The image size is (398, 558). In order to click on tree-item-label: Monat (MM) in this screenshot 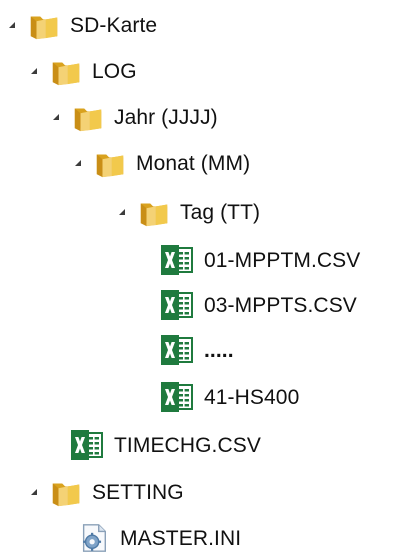, I will do `click(193, 163)`.